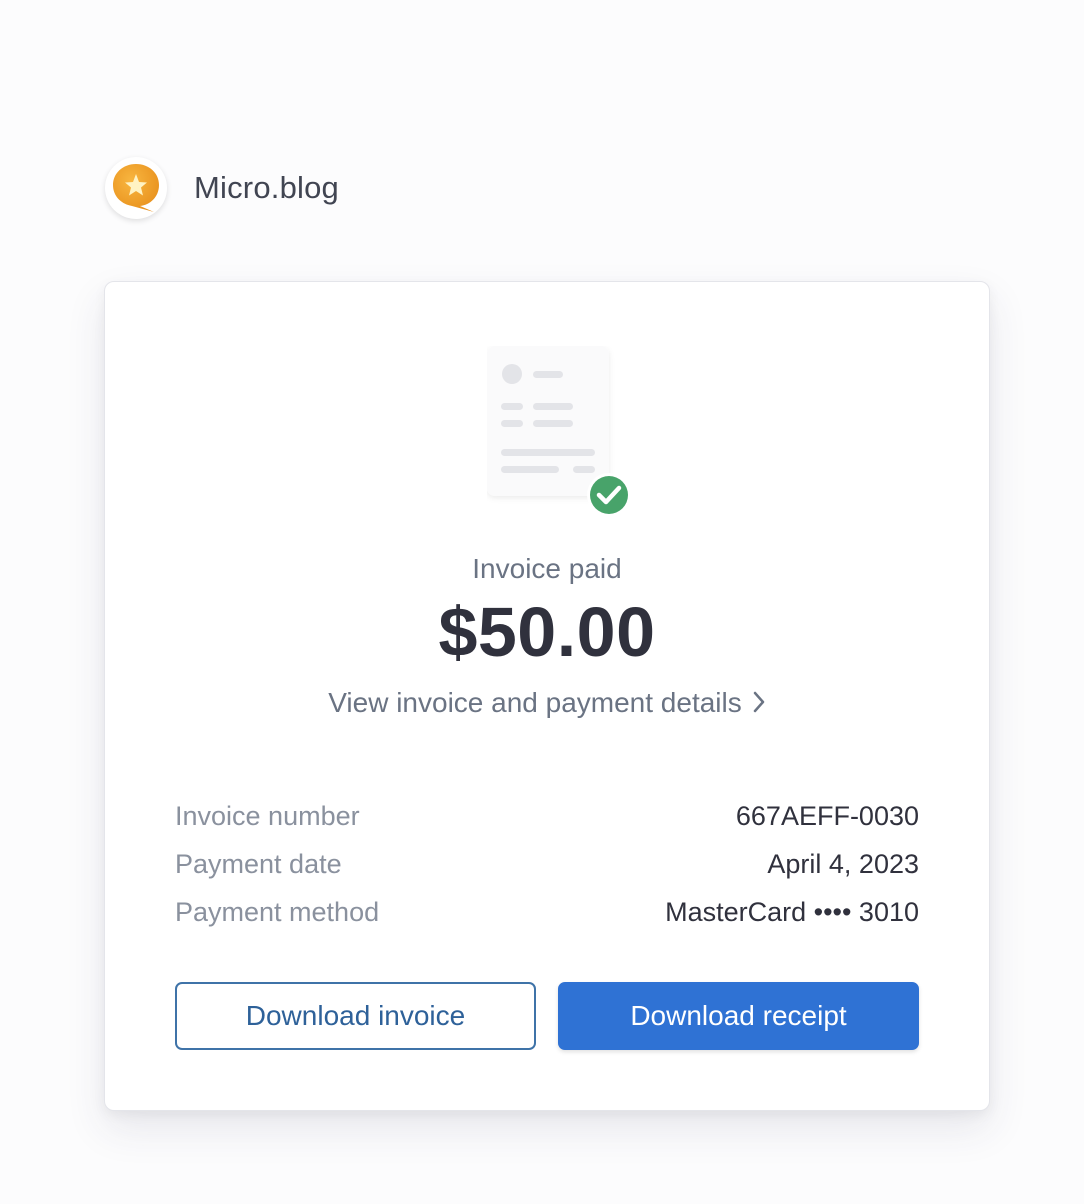 Image resolution: width=1084 pixels, height=1204 pixels. Describe the element at coordinates (258, 863) in the screenshot. I see `info-key: Payment date` at that location.